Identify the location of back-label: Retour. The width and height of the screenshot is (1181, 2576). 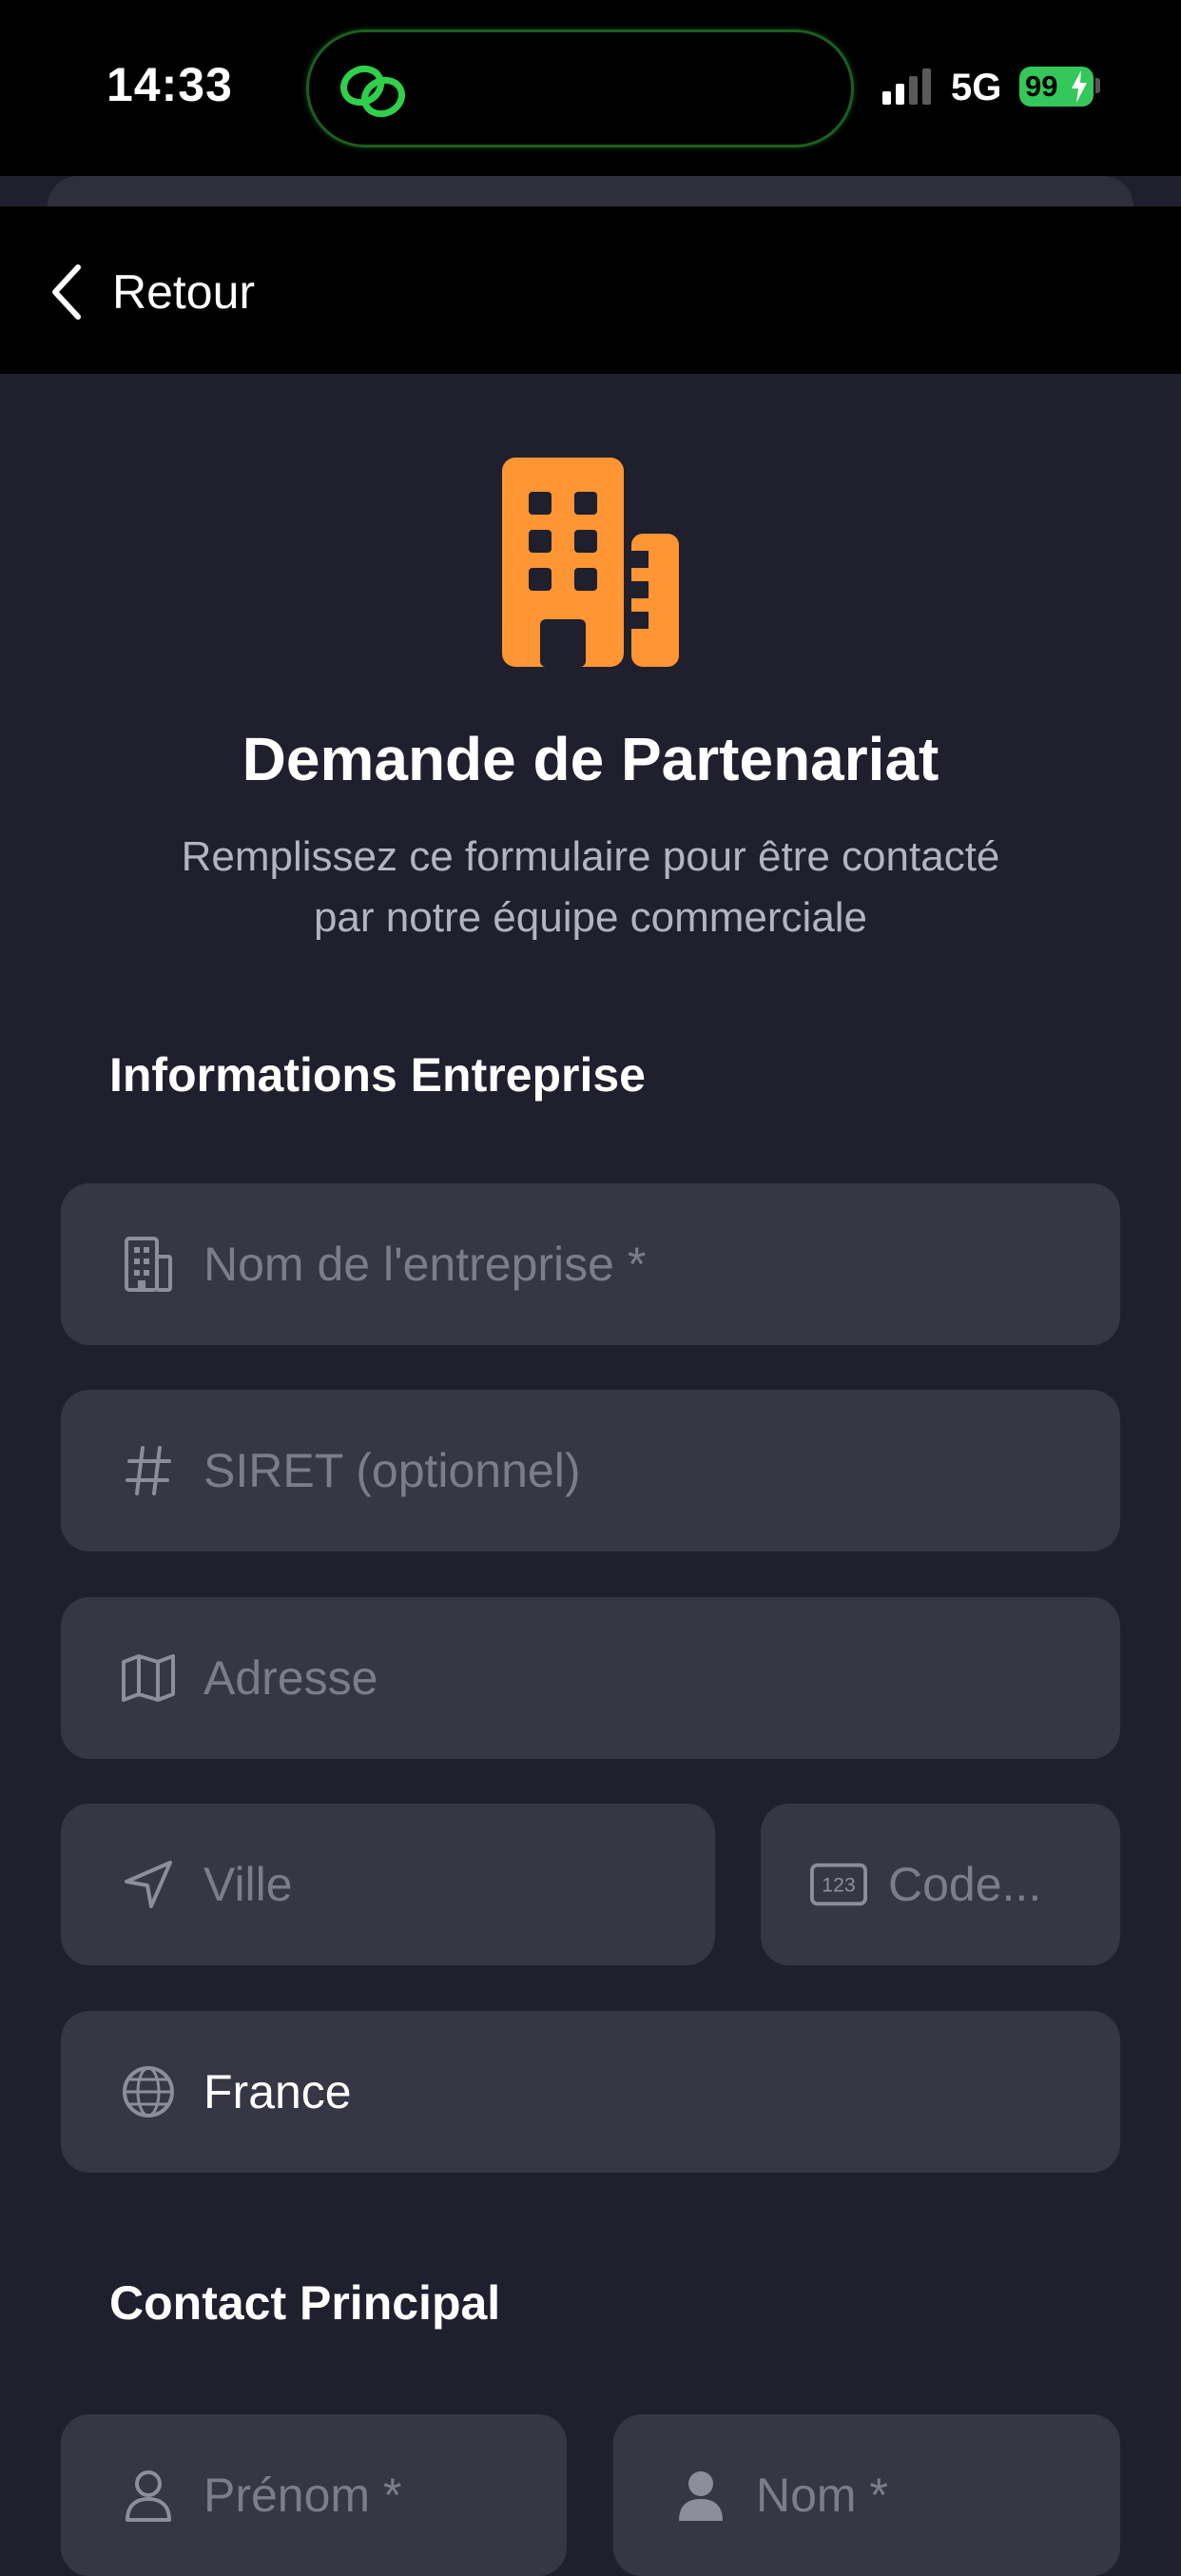
(184, 292).